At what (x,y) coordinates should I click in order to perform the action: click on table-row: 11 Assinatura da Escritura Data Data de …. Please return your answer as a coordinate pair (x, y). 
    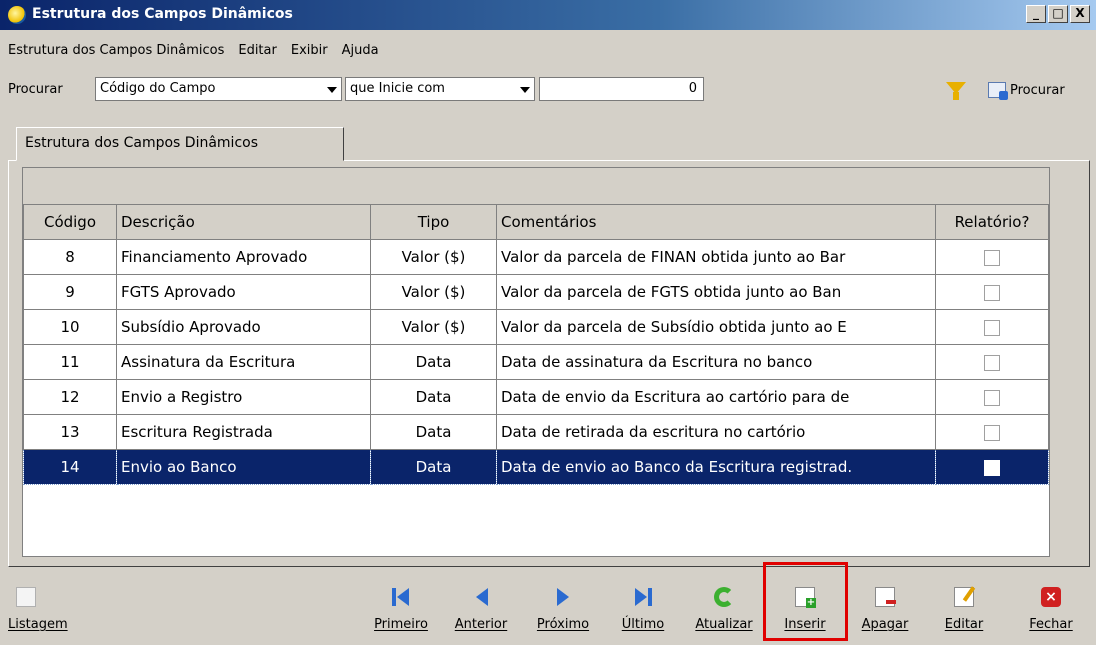
    Looking at the image, I should click on (536, 362).